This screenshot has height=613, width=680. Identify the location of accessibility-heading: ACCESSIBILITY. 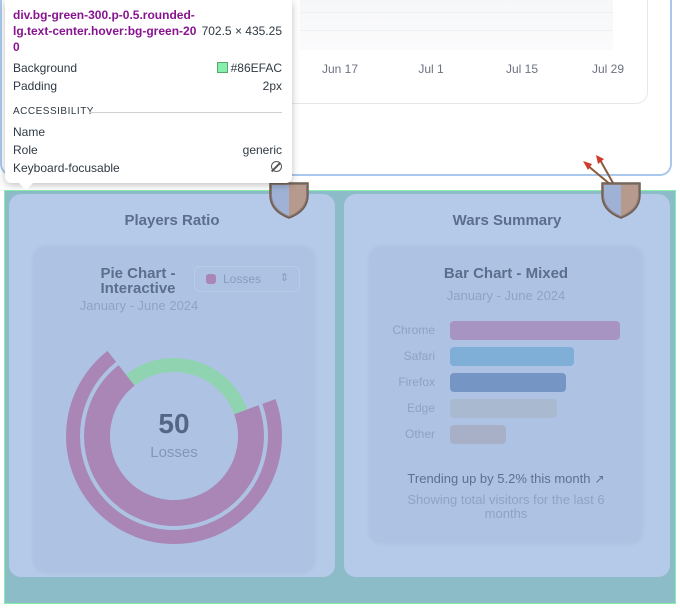
(147, 111).